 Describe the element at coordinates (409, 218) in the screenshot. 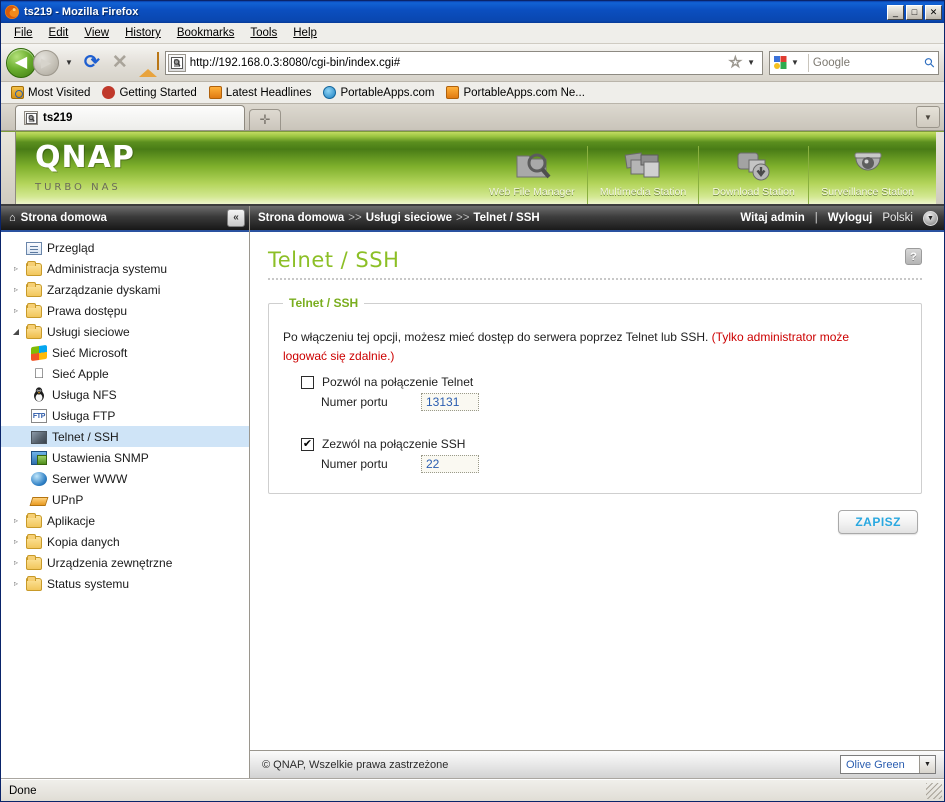

I see `breadcrumb-network-services: Usługi sieciowe` at that location.